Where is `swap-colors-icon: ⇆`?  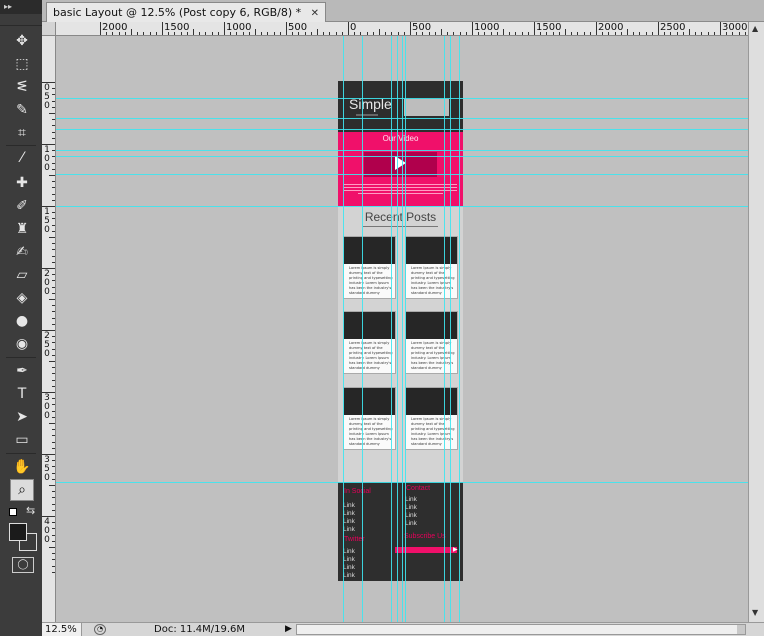
swap-colors-icon: ⇆ is located at coordinates (30, 510).